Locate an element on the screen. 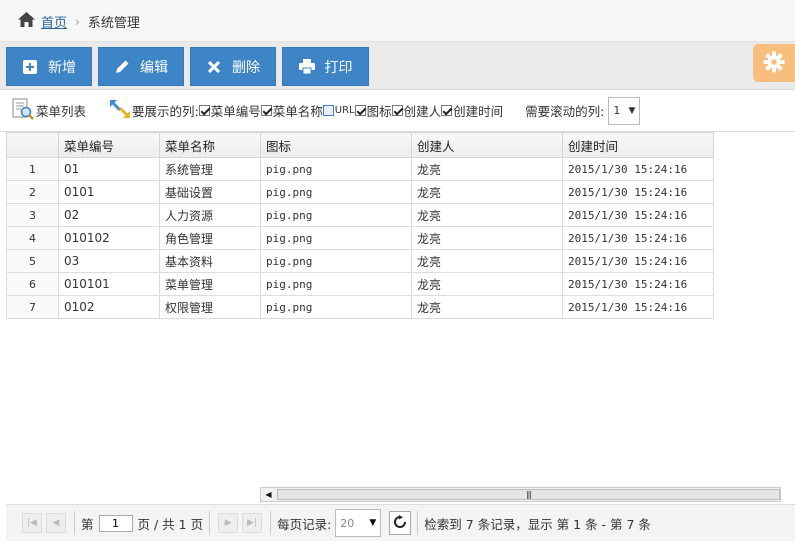 The image size is (795, 547). checkbox-label: 图标 is located at coordinates (379, 111).